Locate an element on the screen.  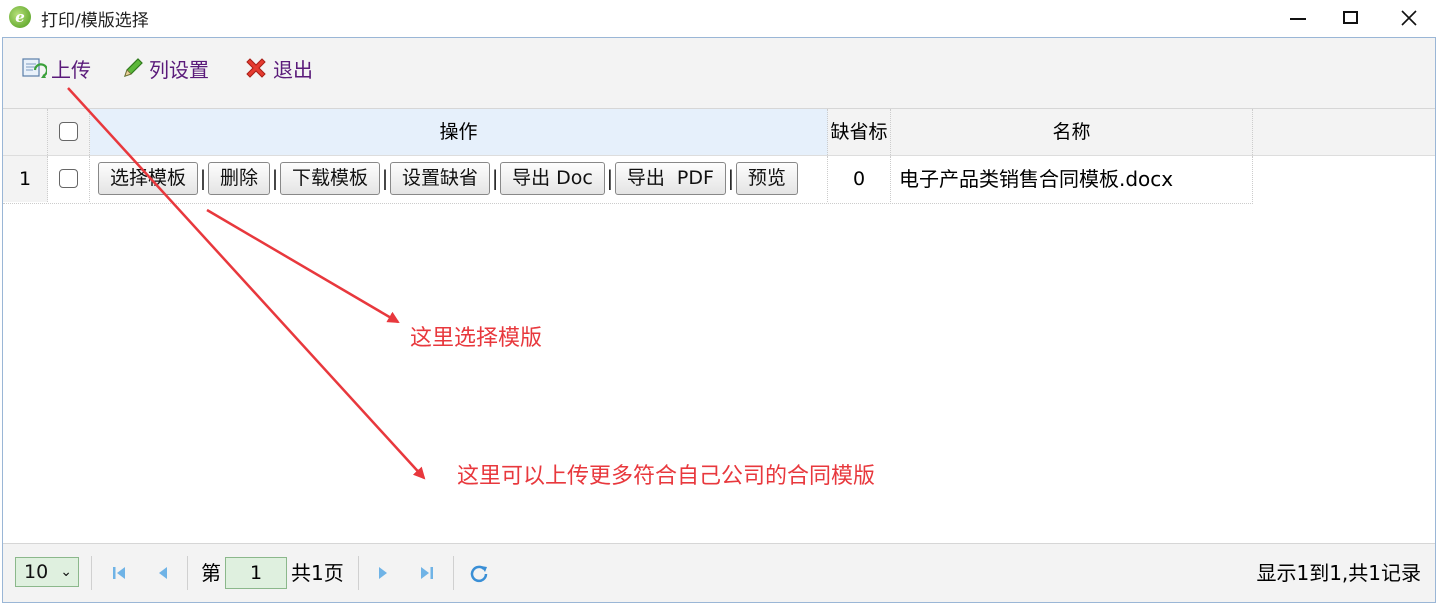
annotation-upload-more: 这里可以上传更多符合自己公司的合同模版 is located at coordinates (666, 476).